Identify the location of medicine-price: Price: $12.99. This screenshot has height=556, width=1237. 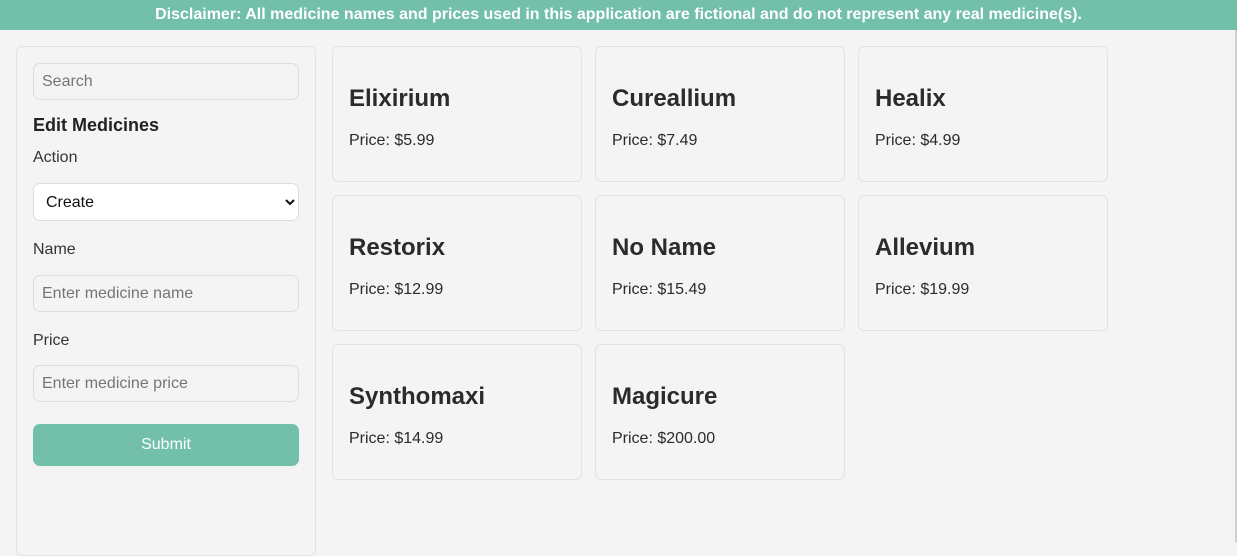
(396, 289).